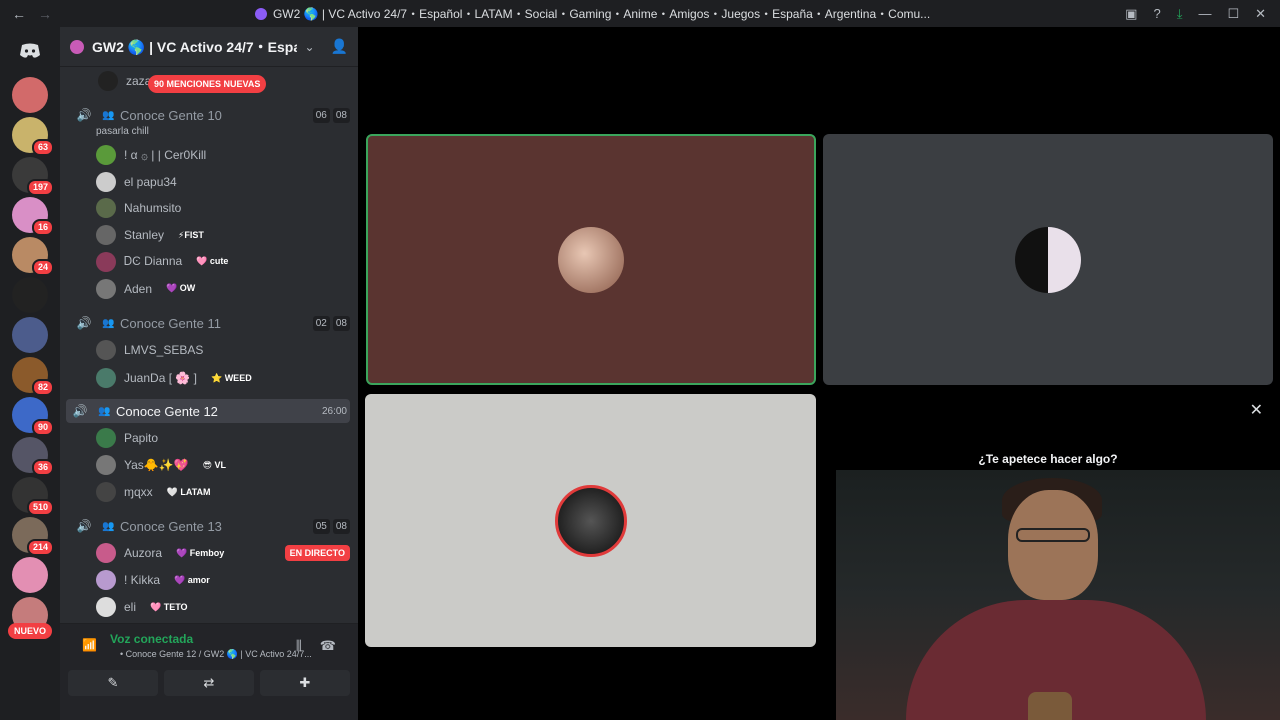  I want to click on camera-off-button: ✎, so click(113, 683).